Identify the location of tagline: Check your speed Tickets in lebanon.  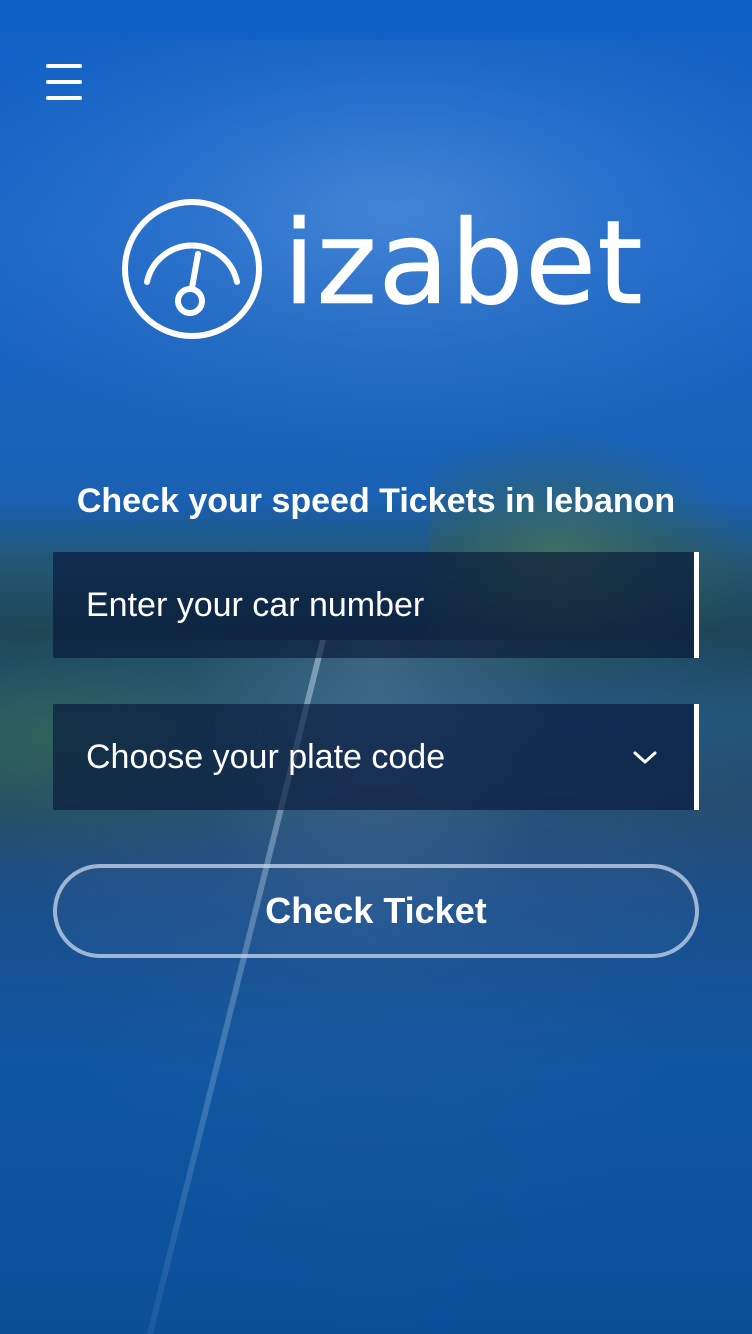
(376, 501).